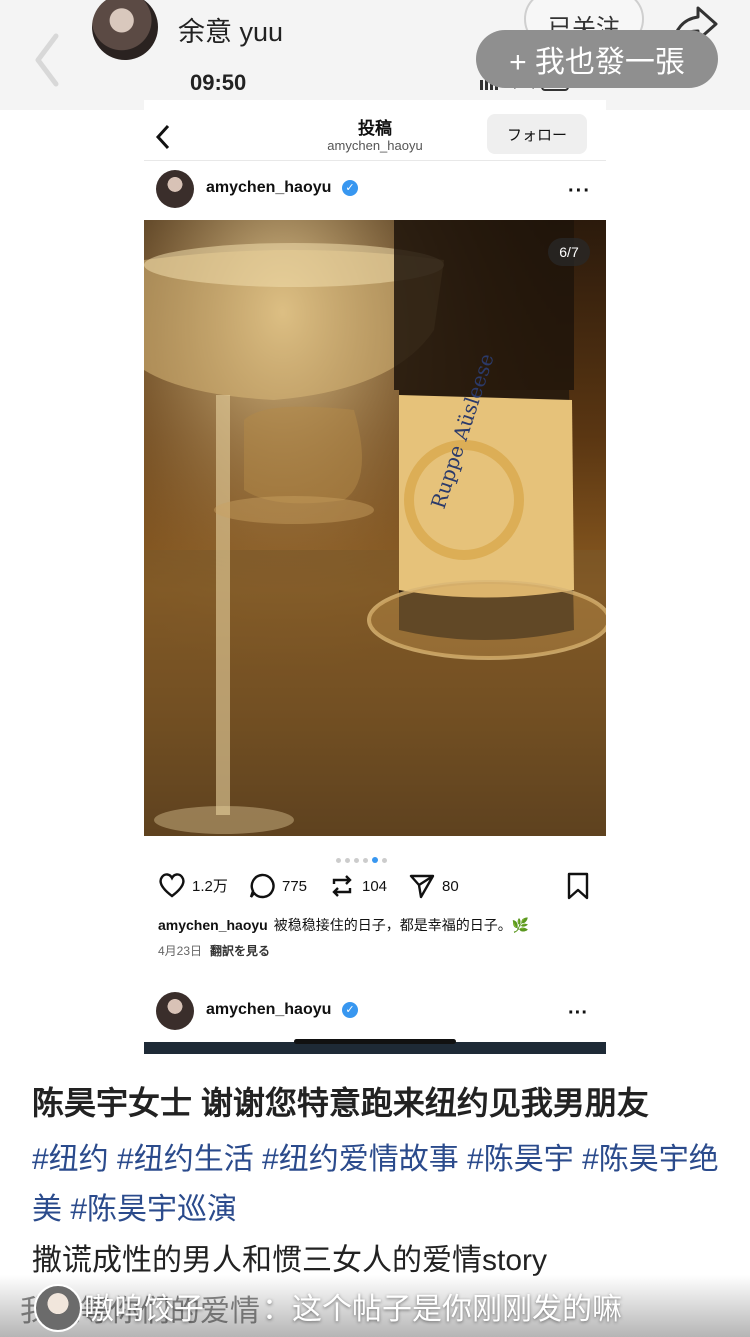  Describe the element at coordinates (144, 1306) in the screenshot. I see `commenter-name: 嗷呜饺子` at that location.